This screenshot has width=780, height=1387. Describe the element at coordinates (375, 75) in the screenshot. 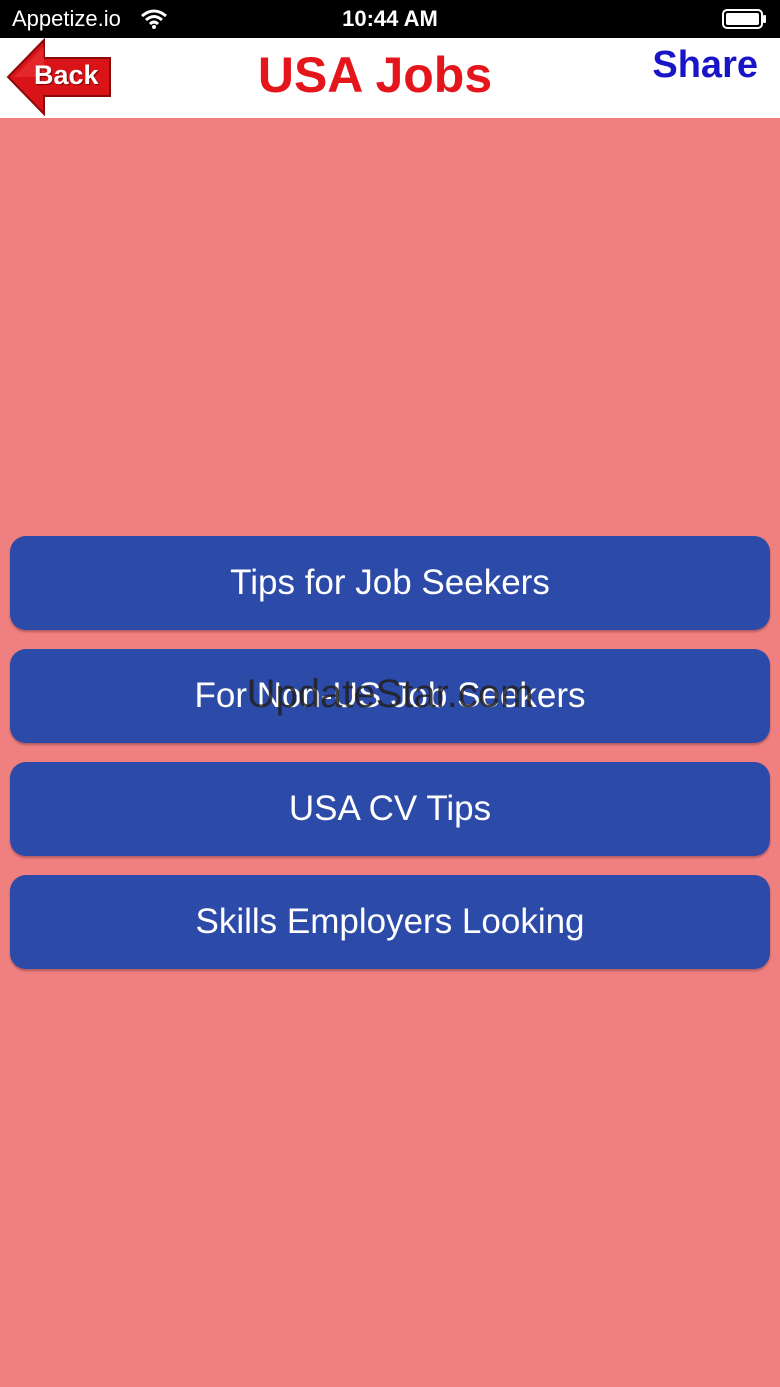

I see `page-title: USA Jobs` at that location.